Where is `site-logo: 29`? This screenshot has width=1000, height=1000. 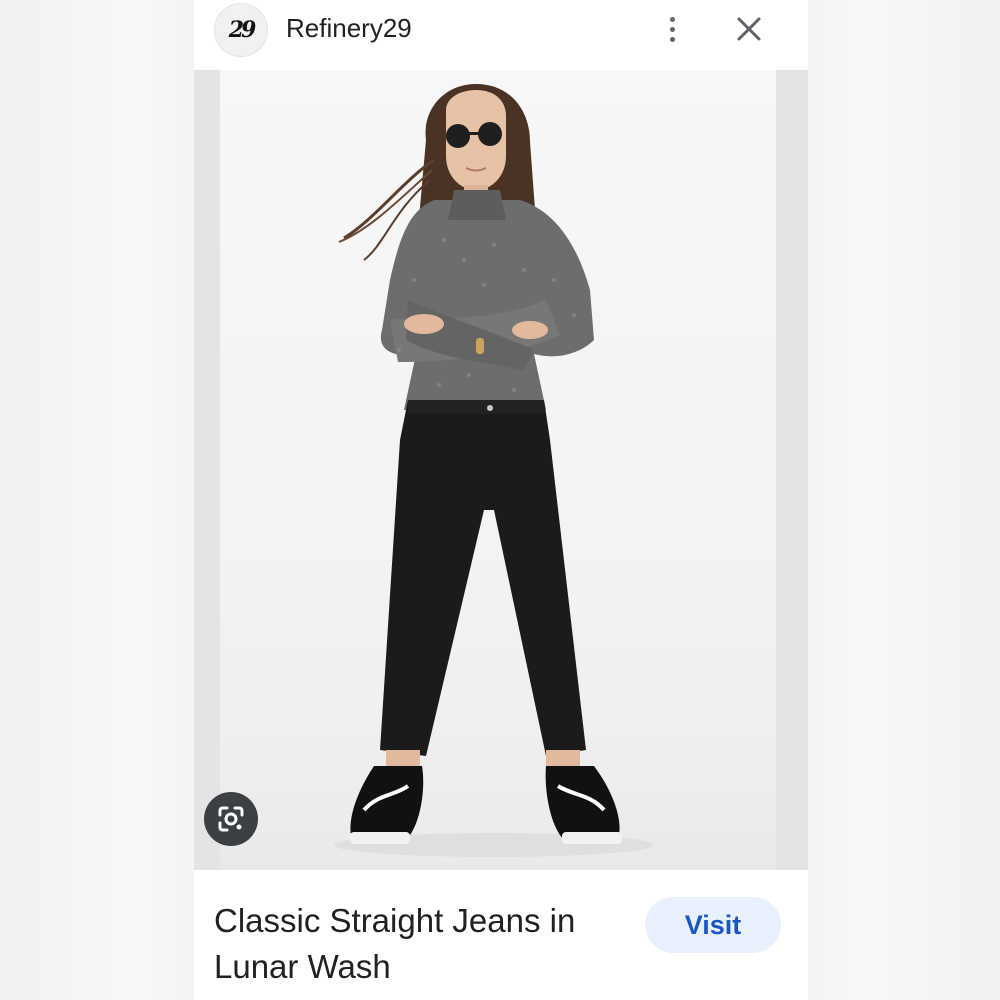 site-logo: 29 is located at coordinates (241, 30).